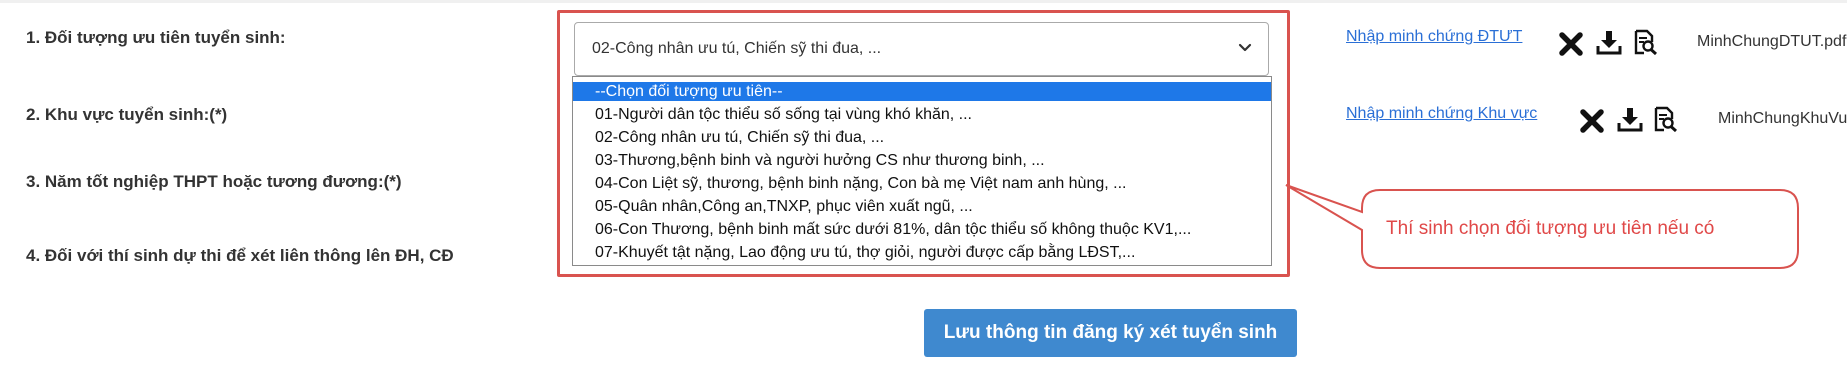 The height and width of the screenshot is (374, 1847). I want to click on save-registration-button: Lưu thông tin đăng ký xét tuyển sinh, so click(1110, 333).